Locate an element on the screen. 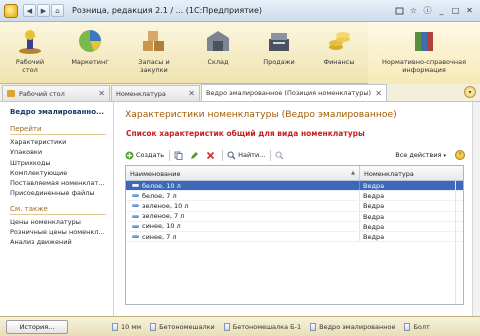 The height and width of the screenshot is (336, 480). recent-item: Бетономешалка Б-1 is located at coordinates (262, 326).